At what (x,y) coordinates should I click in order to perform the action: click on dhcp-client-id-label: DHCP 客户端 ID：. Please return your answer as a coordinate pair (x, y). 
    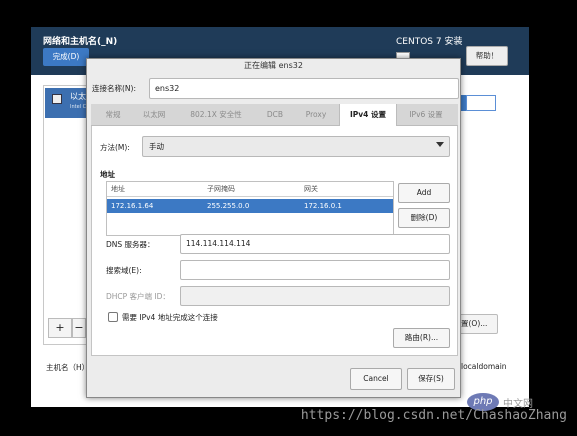
    Looking at the image, I should click on (138, 296).